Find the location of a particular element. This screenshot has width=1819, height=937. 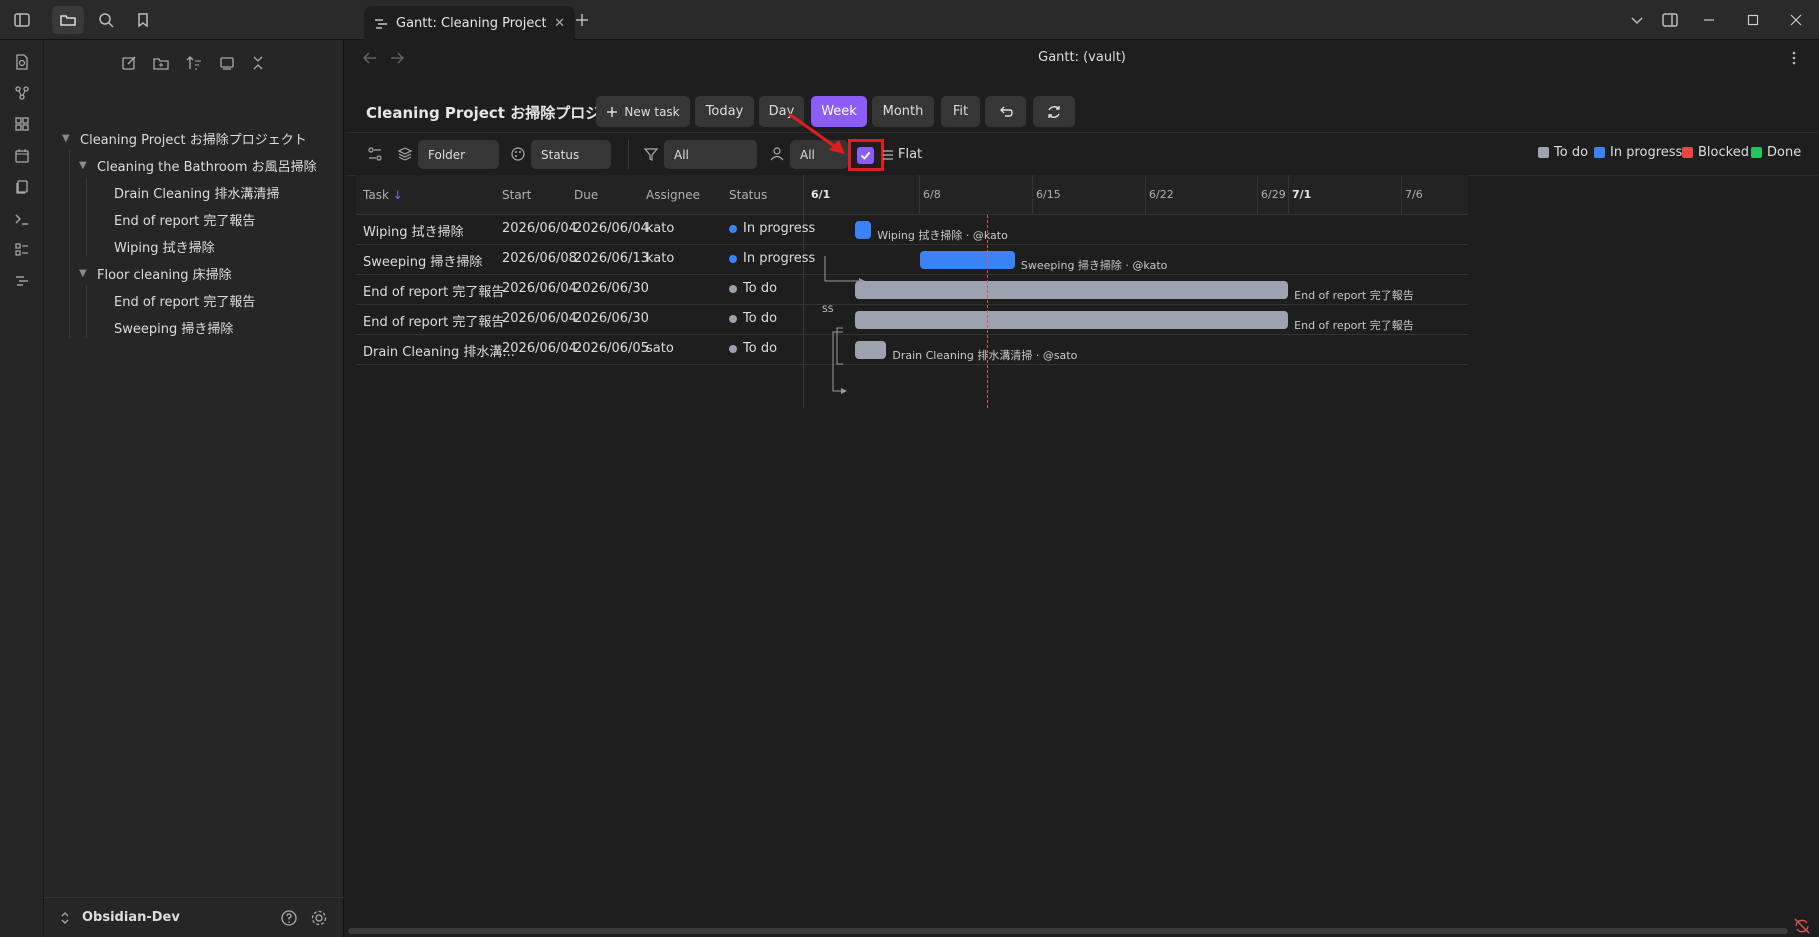

grid-splitter is located at coordinates (803, 291).